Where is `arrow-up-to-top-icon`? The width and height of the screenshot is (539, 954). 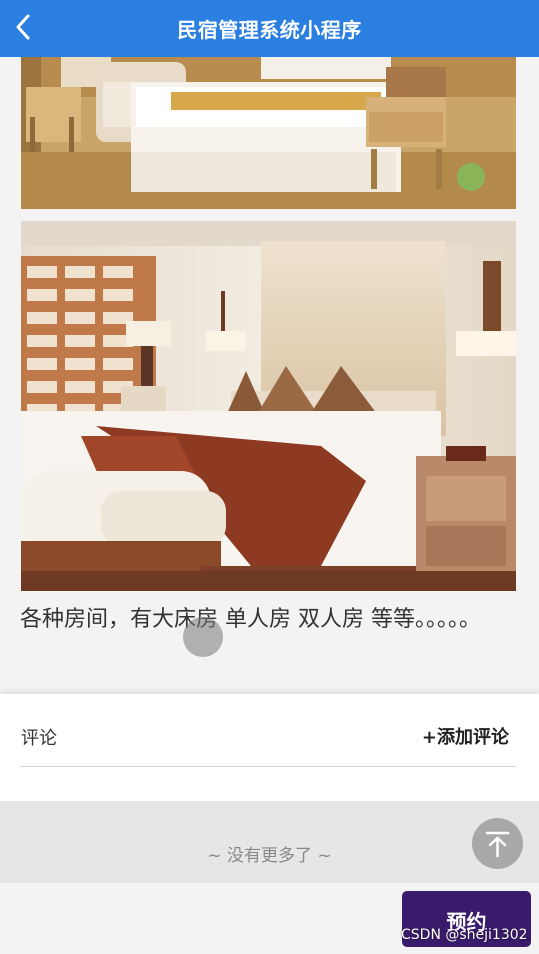
arrow-up-to-top-icon is located at coordinates (497, 844).